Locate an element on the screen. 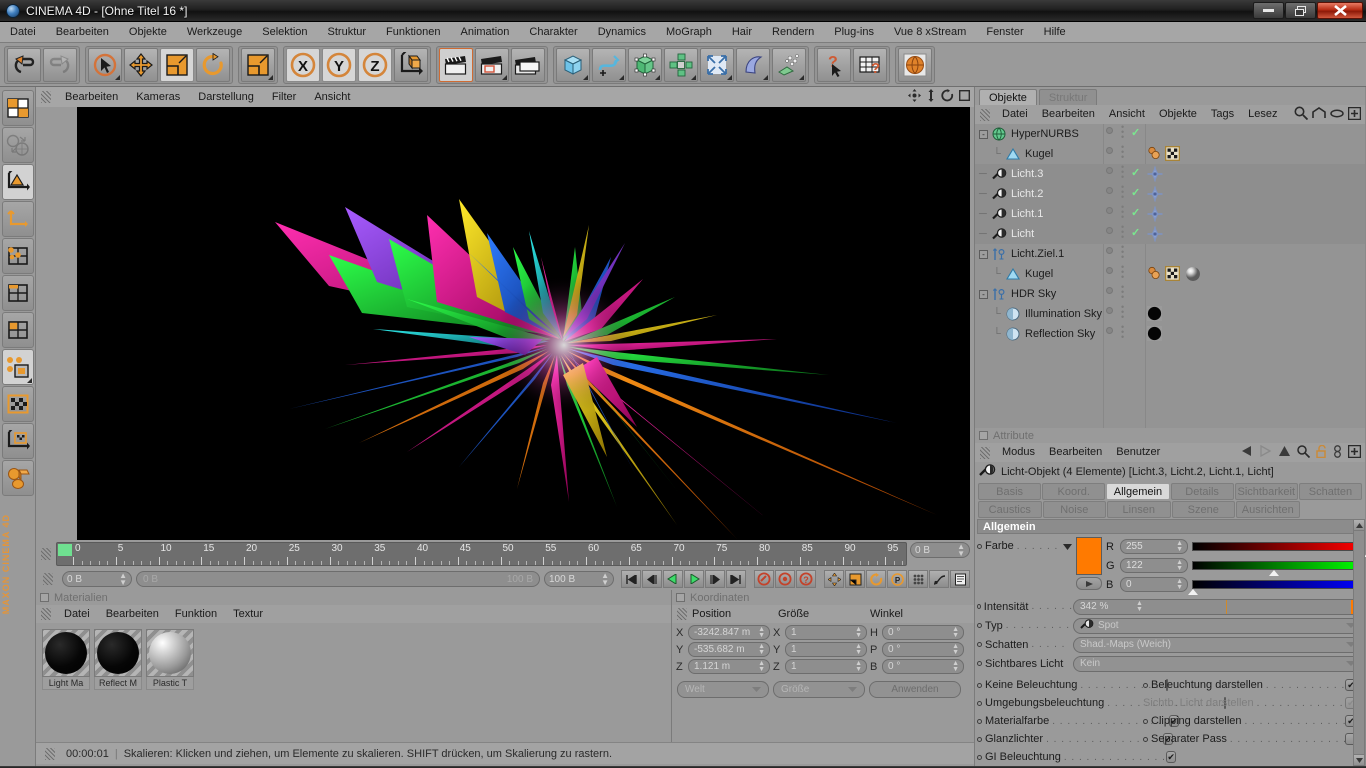 This screenshot has width=1366, height=768. step-back-button is located at coordinates (652, 579).